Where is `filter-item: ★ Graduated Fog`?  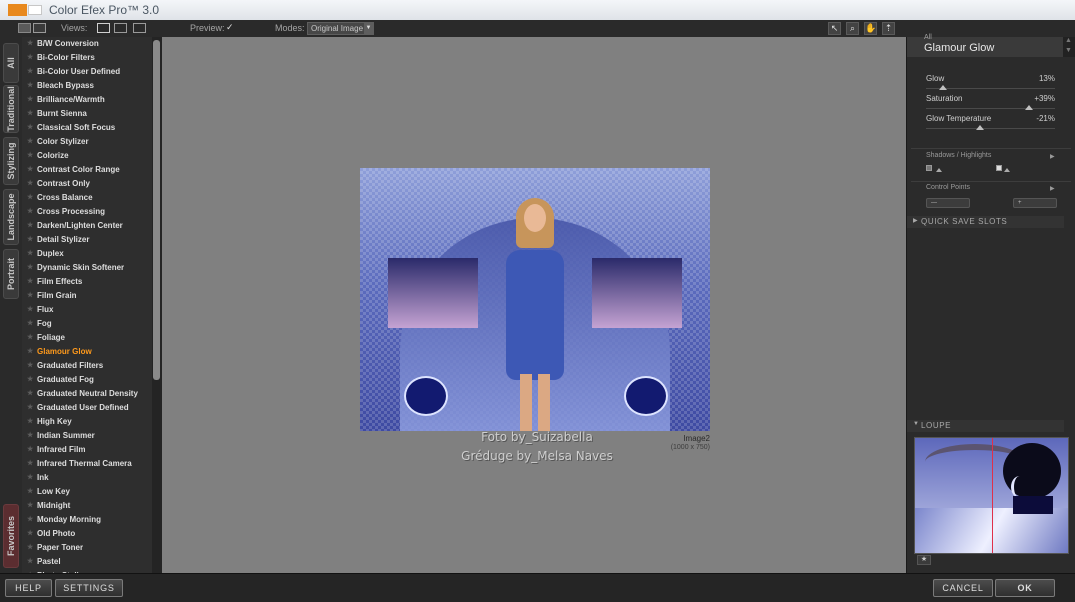 filter-item: ★ Graduated Fog is located at coordinates (87, 380).